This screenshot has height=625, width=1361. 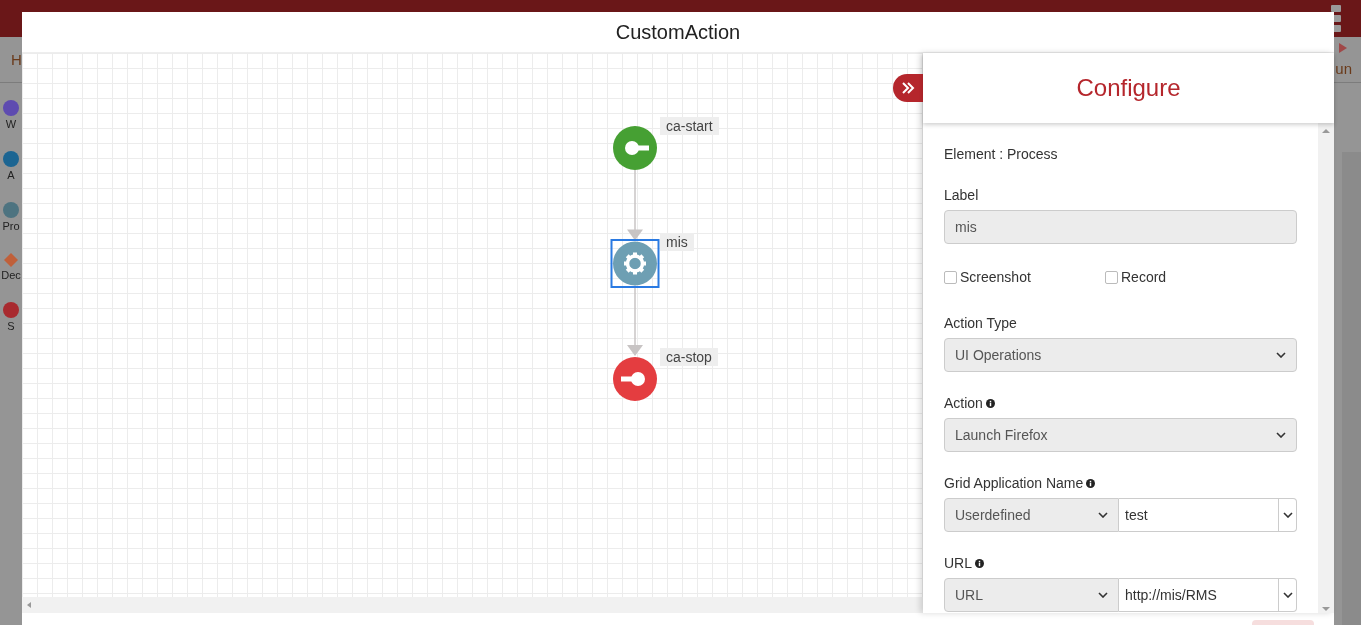 I want to click on sidebar-label: Dec, so click(x=11, y=275).